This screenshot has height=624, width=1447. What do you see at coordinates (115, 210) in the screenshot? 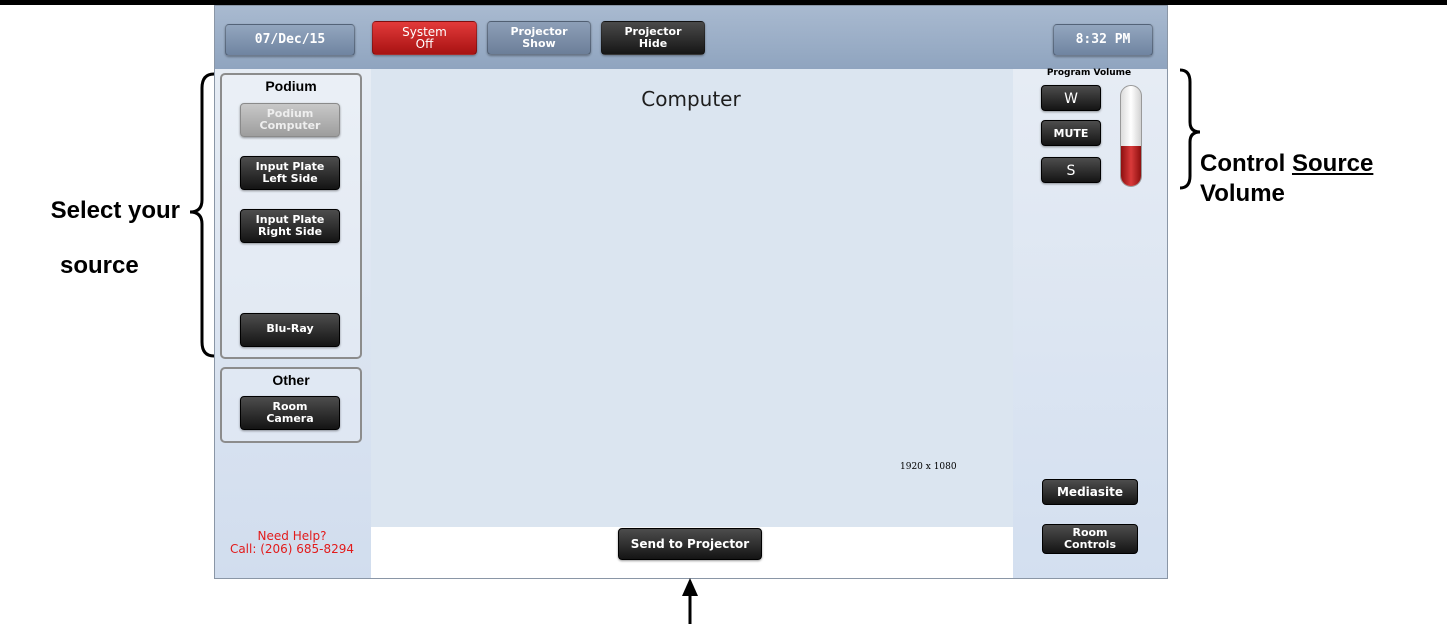
I see `annotation-select-line1: Select your` at bounding box center [115, 210].